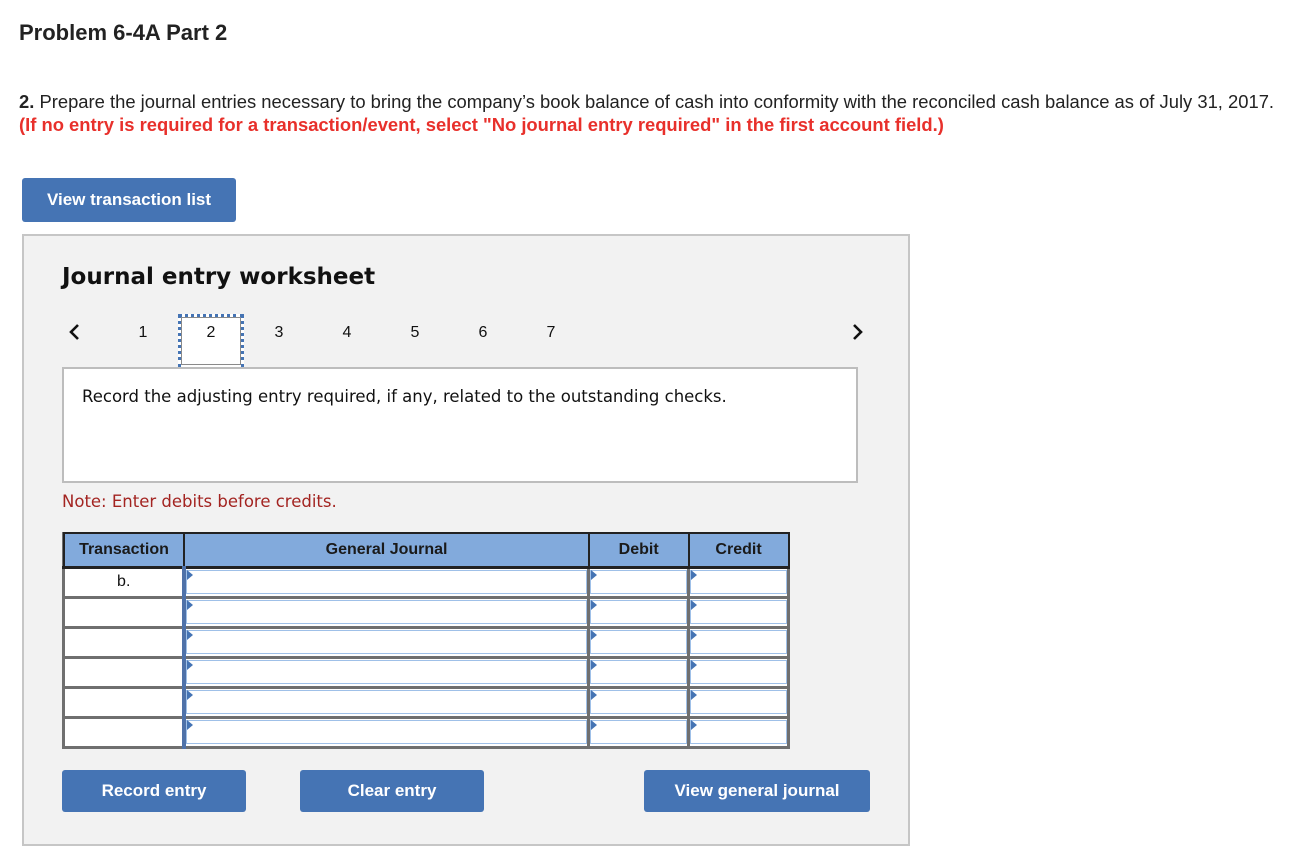 The height and width of the screenshot is (858, 1292). I want to click on instruction-number: 2., so click(27, 101).